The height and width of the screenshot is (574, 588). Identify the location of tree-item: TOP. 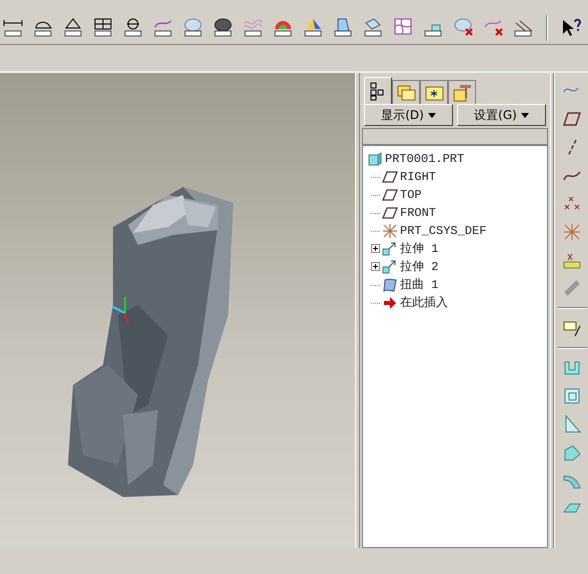
(411, 195).